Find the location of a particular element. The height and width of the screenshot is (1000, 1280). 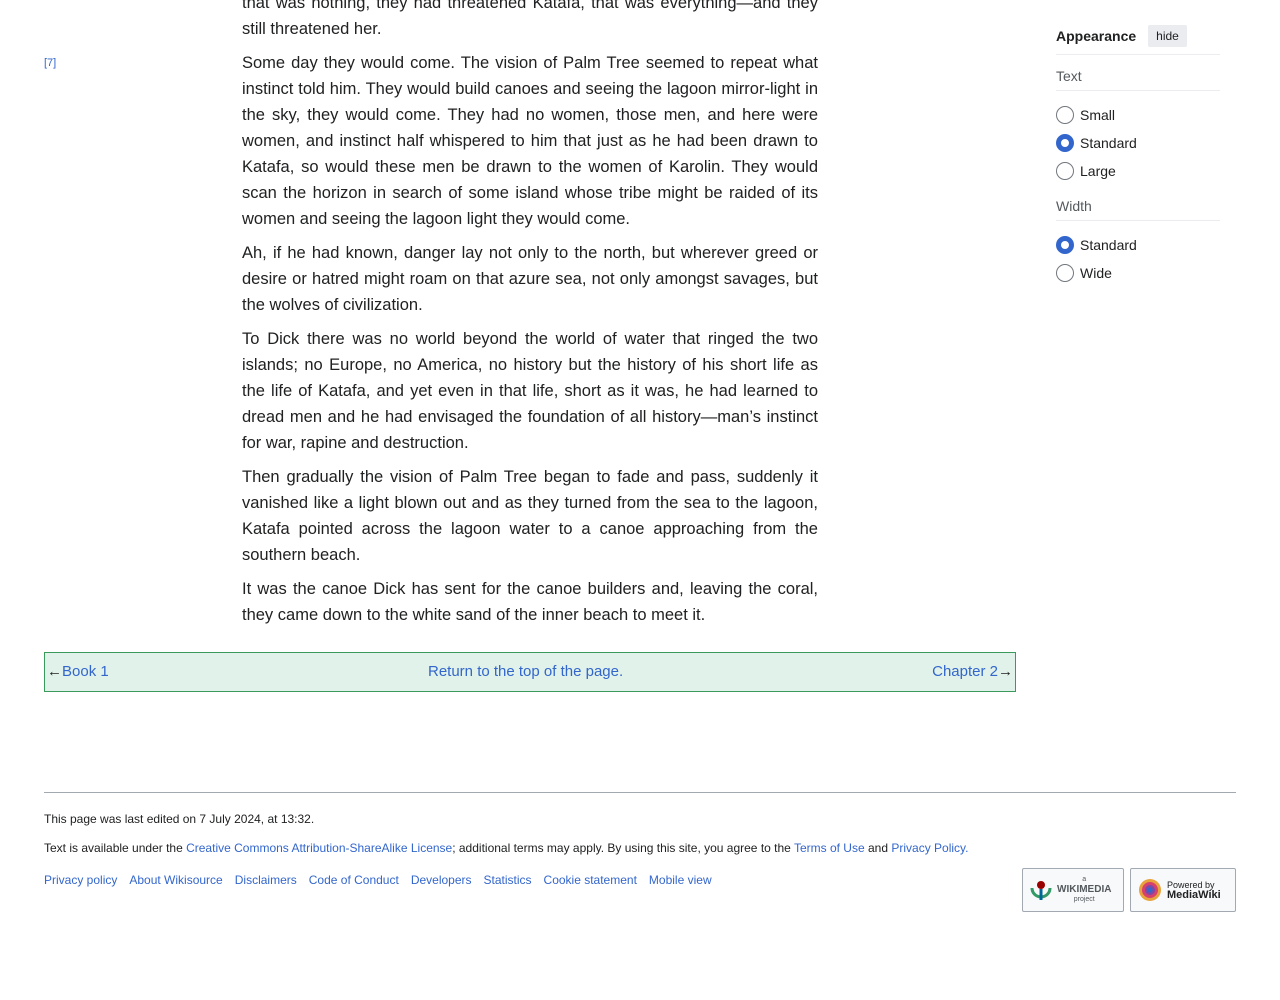

next-nav: Chapter 2→ is located at coordinates (972, 671).